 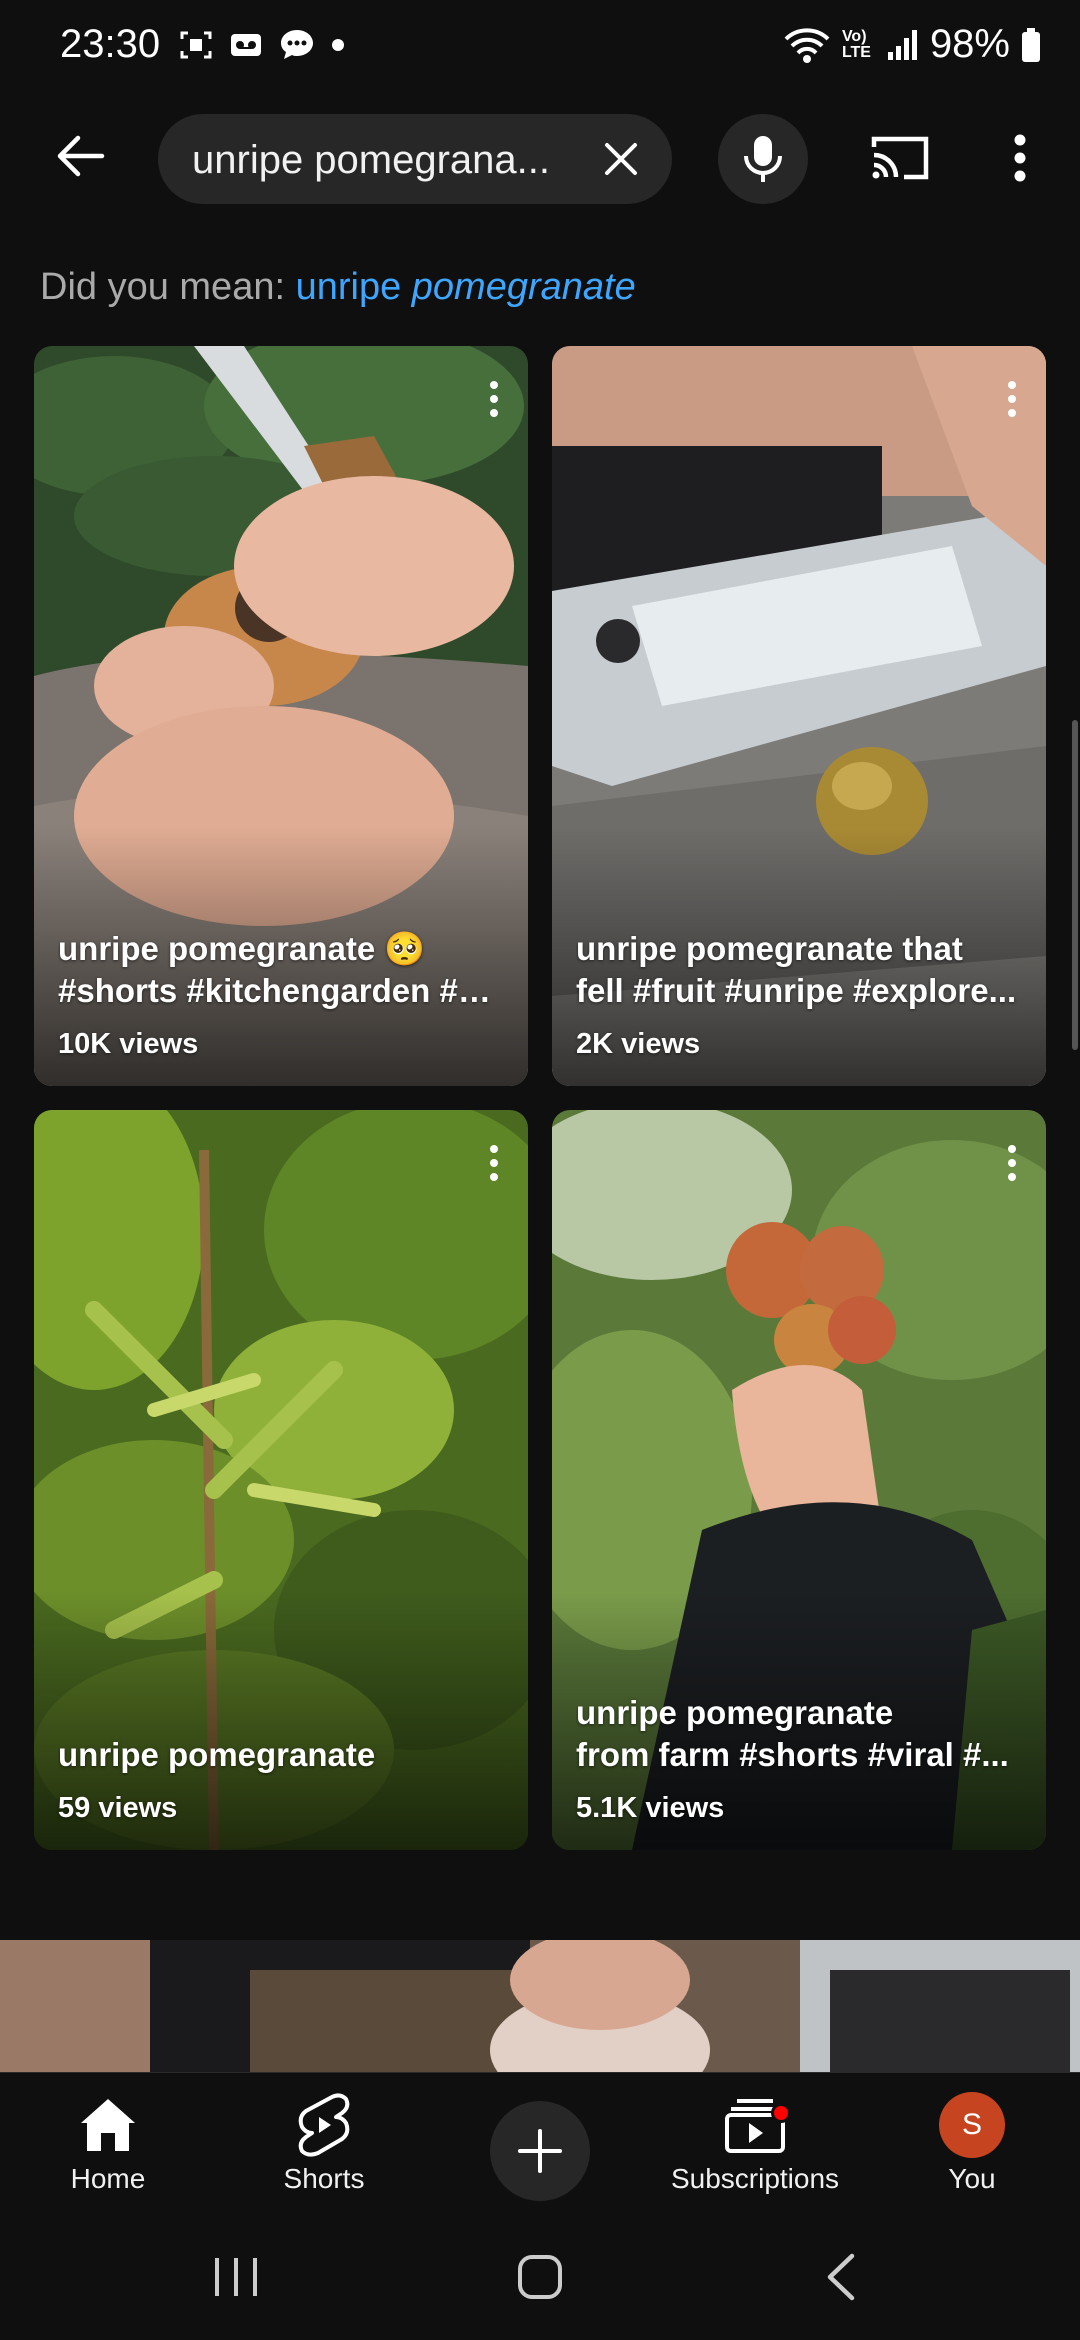 I want to click on home-circle-icon, so click(x=540, y=2277).